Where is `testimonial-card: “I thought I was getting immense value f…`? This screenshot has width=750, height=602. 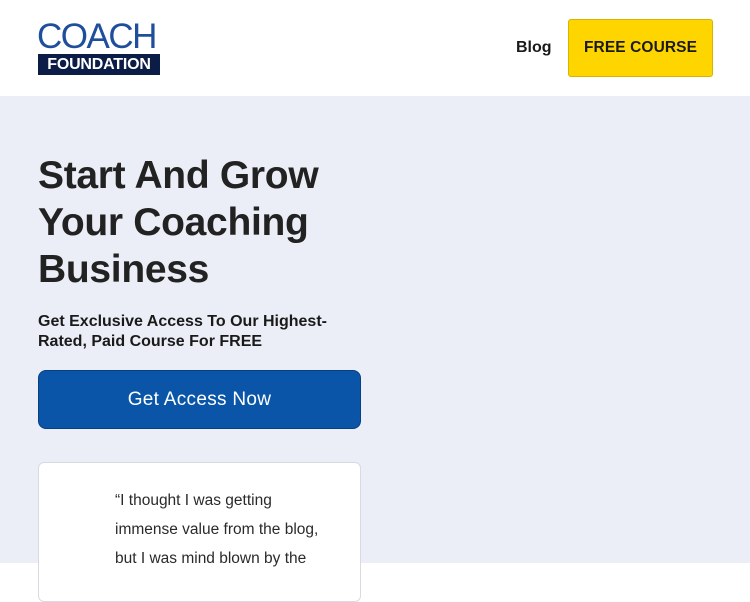
testimonial-card: “I thought I was getting immense value f… is located at coordinates (199, 532).